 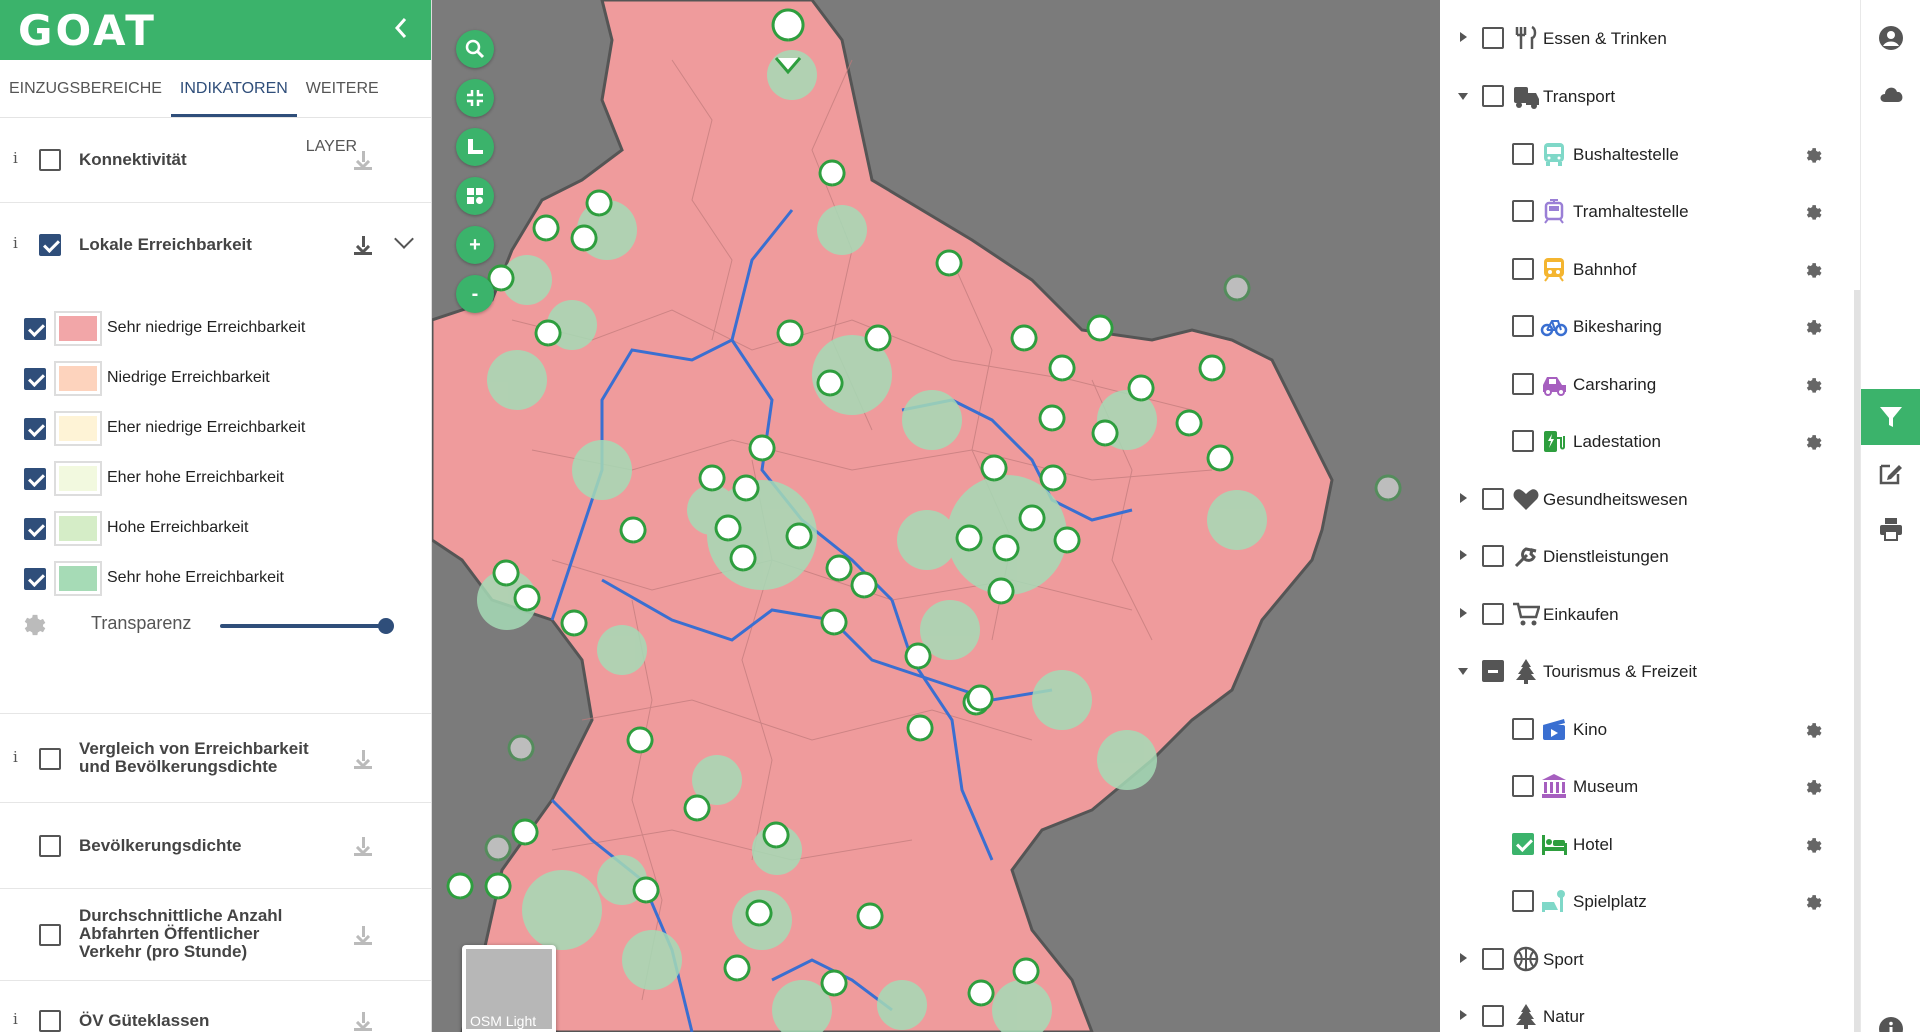 What do you see at coordinates (1640, 786) in the screenshot?
I see `poi-item-museum: Museum` at bounding box center [1640, 786].